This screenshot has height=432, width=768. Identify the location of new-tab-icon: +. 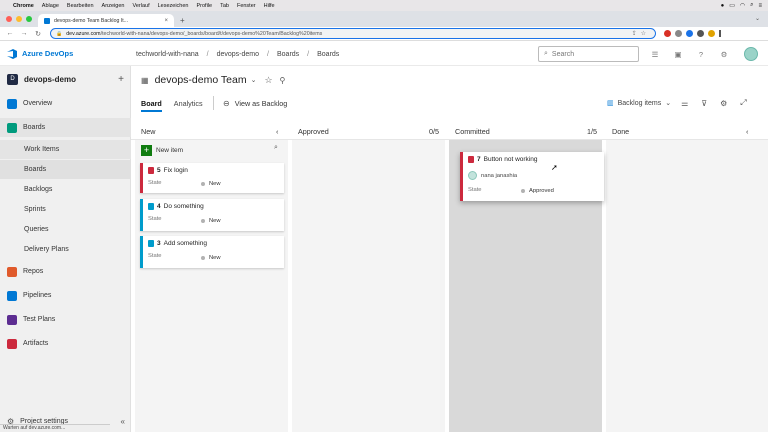
(182, 20).